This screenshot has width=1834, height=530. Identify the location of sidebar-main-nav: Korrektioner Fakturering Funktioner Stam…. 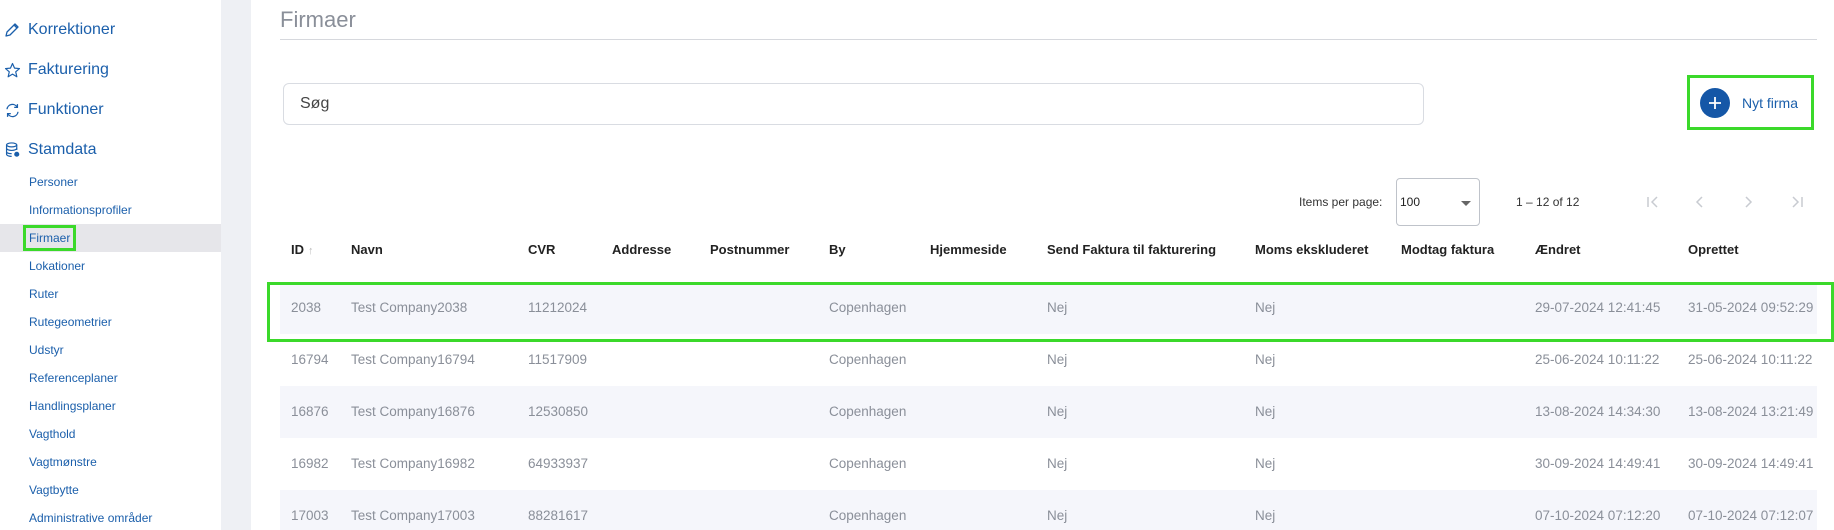
(110, 90).